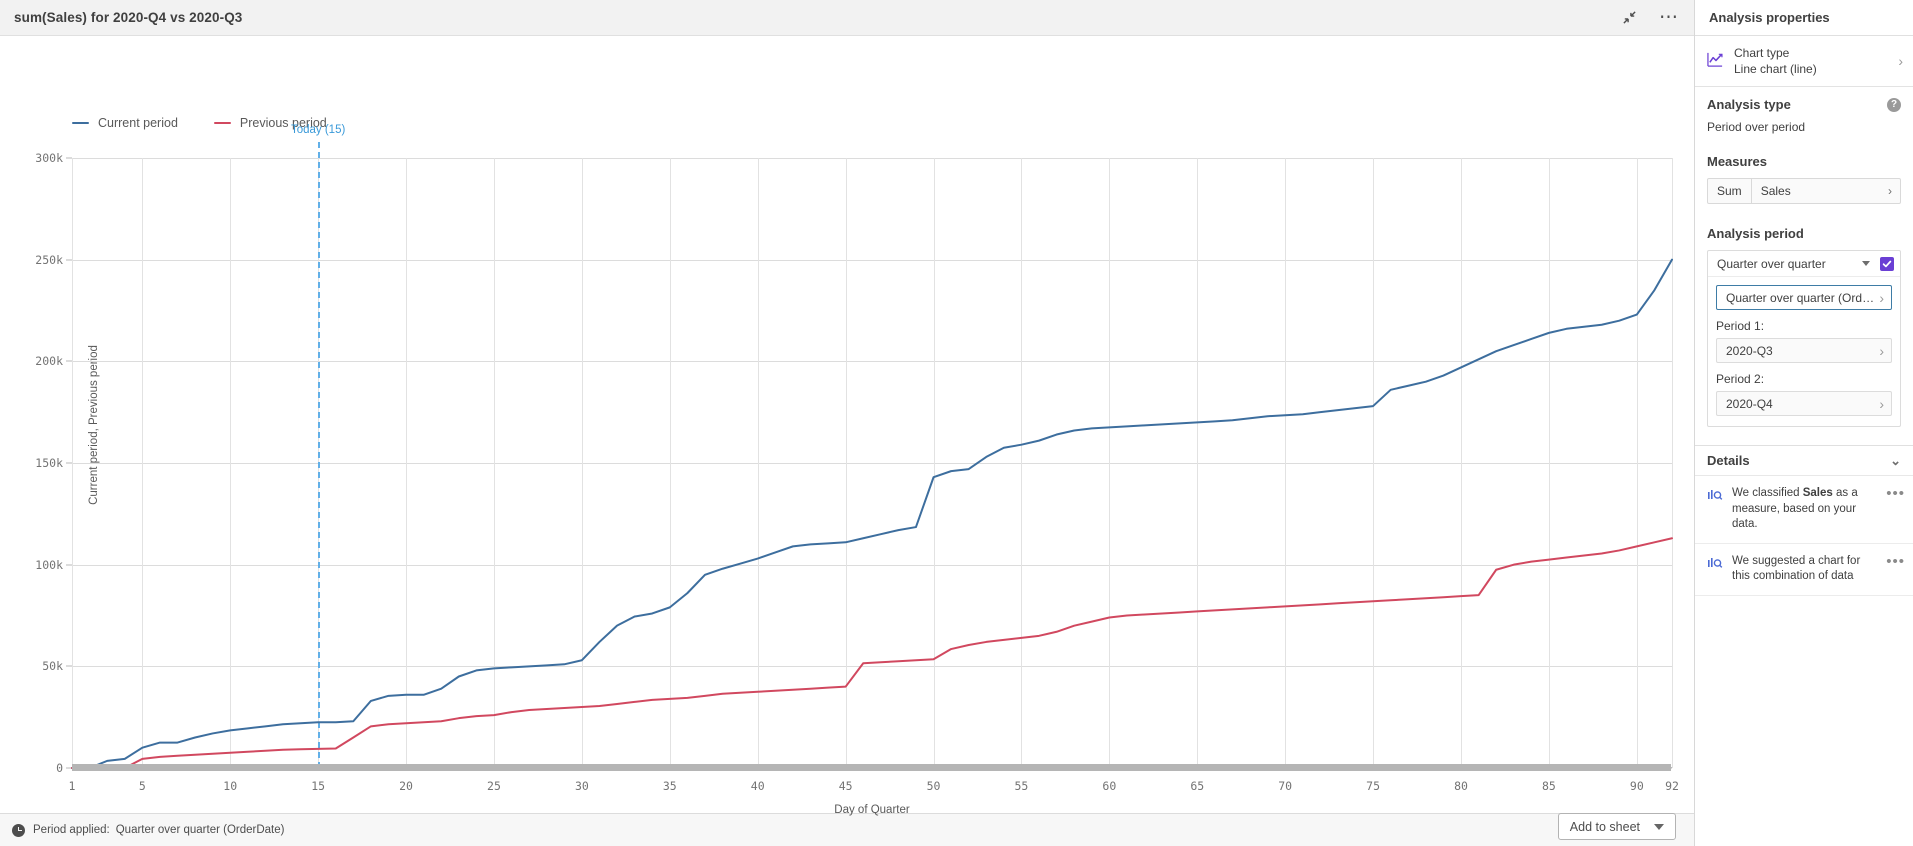 The width and height of the screenshot is (1913, 846). I want to click on x-axis-tick-label: 15, so click(318, 786).